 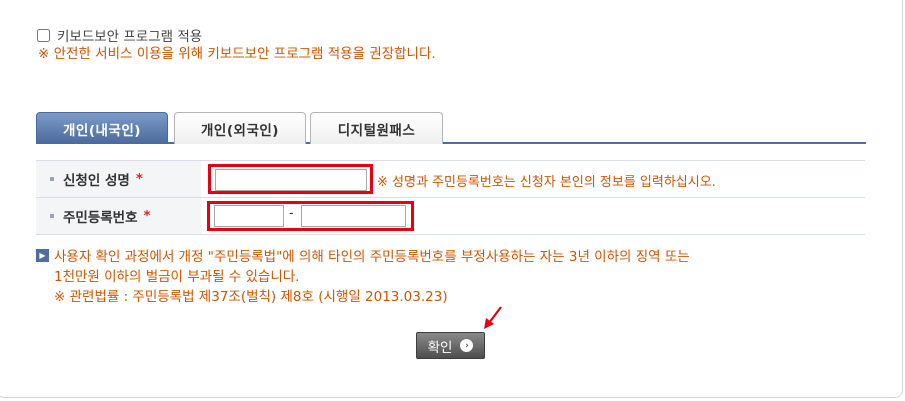 I want to click on tab-foreigner: 개인(외국인), so click(x=240, y=128).